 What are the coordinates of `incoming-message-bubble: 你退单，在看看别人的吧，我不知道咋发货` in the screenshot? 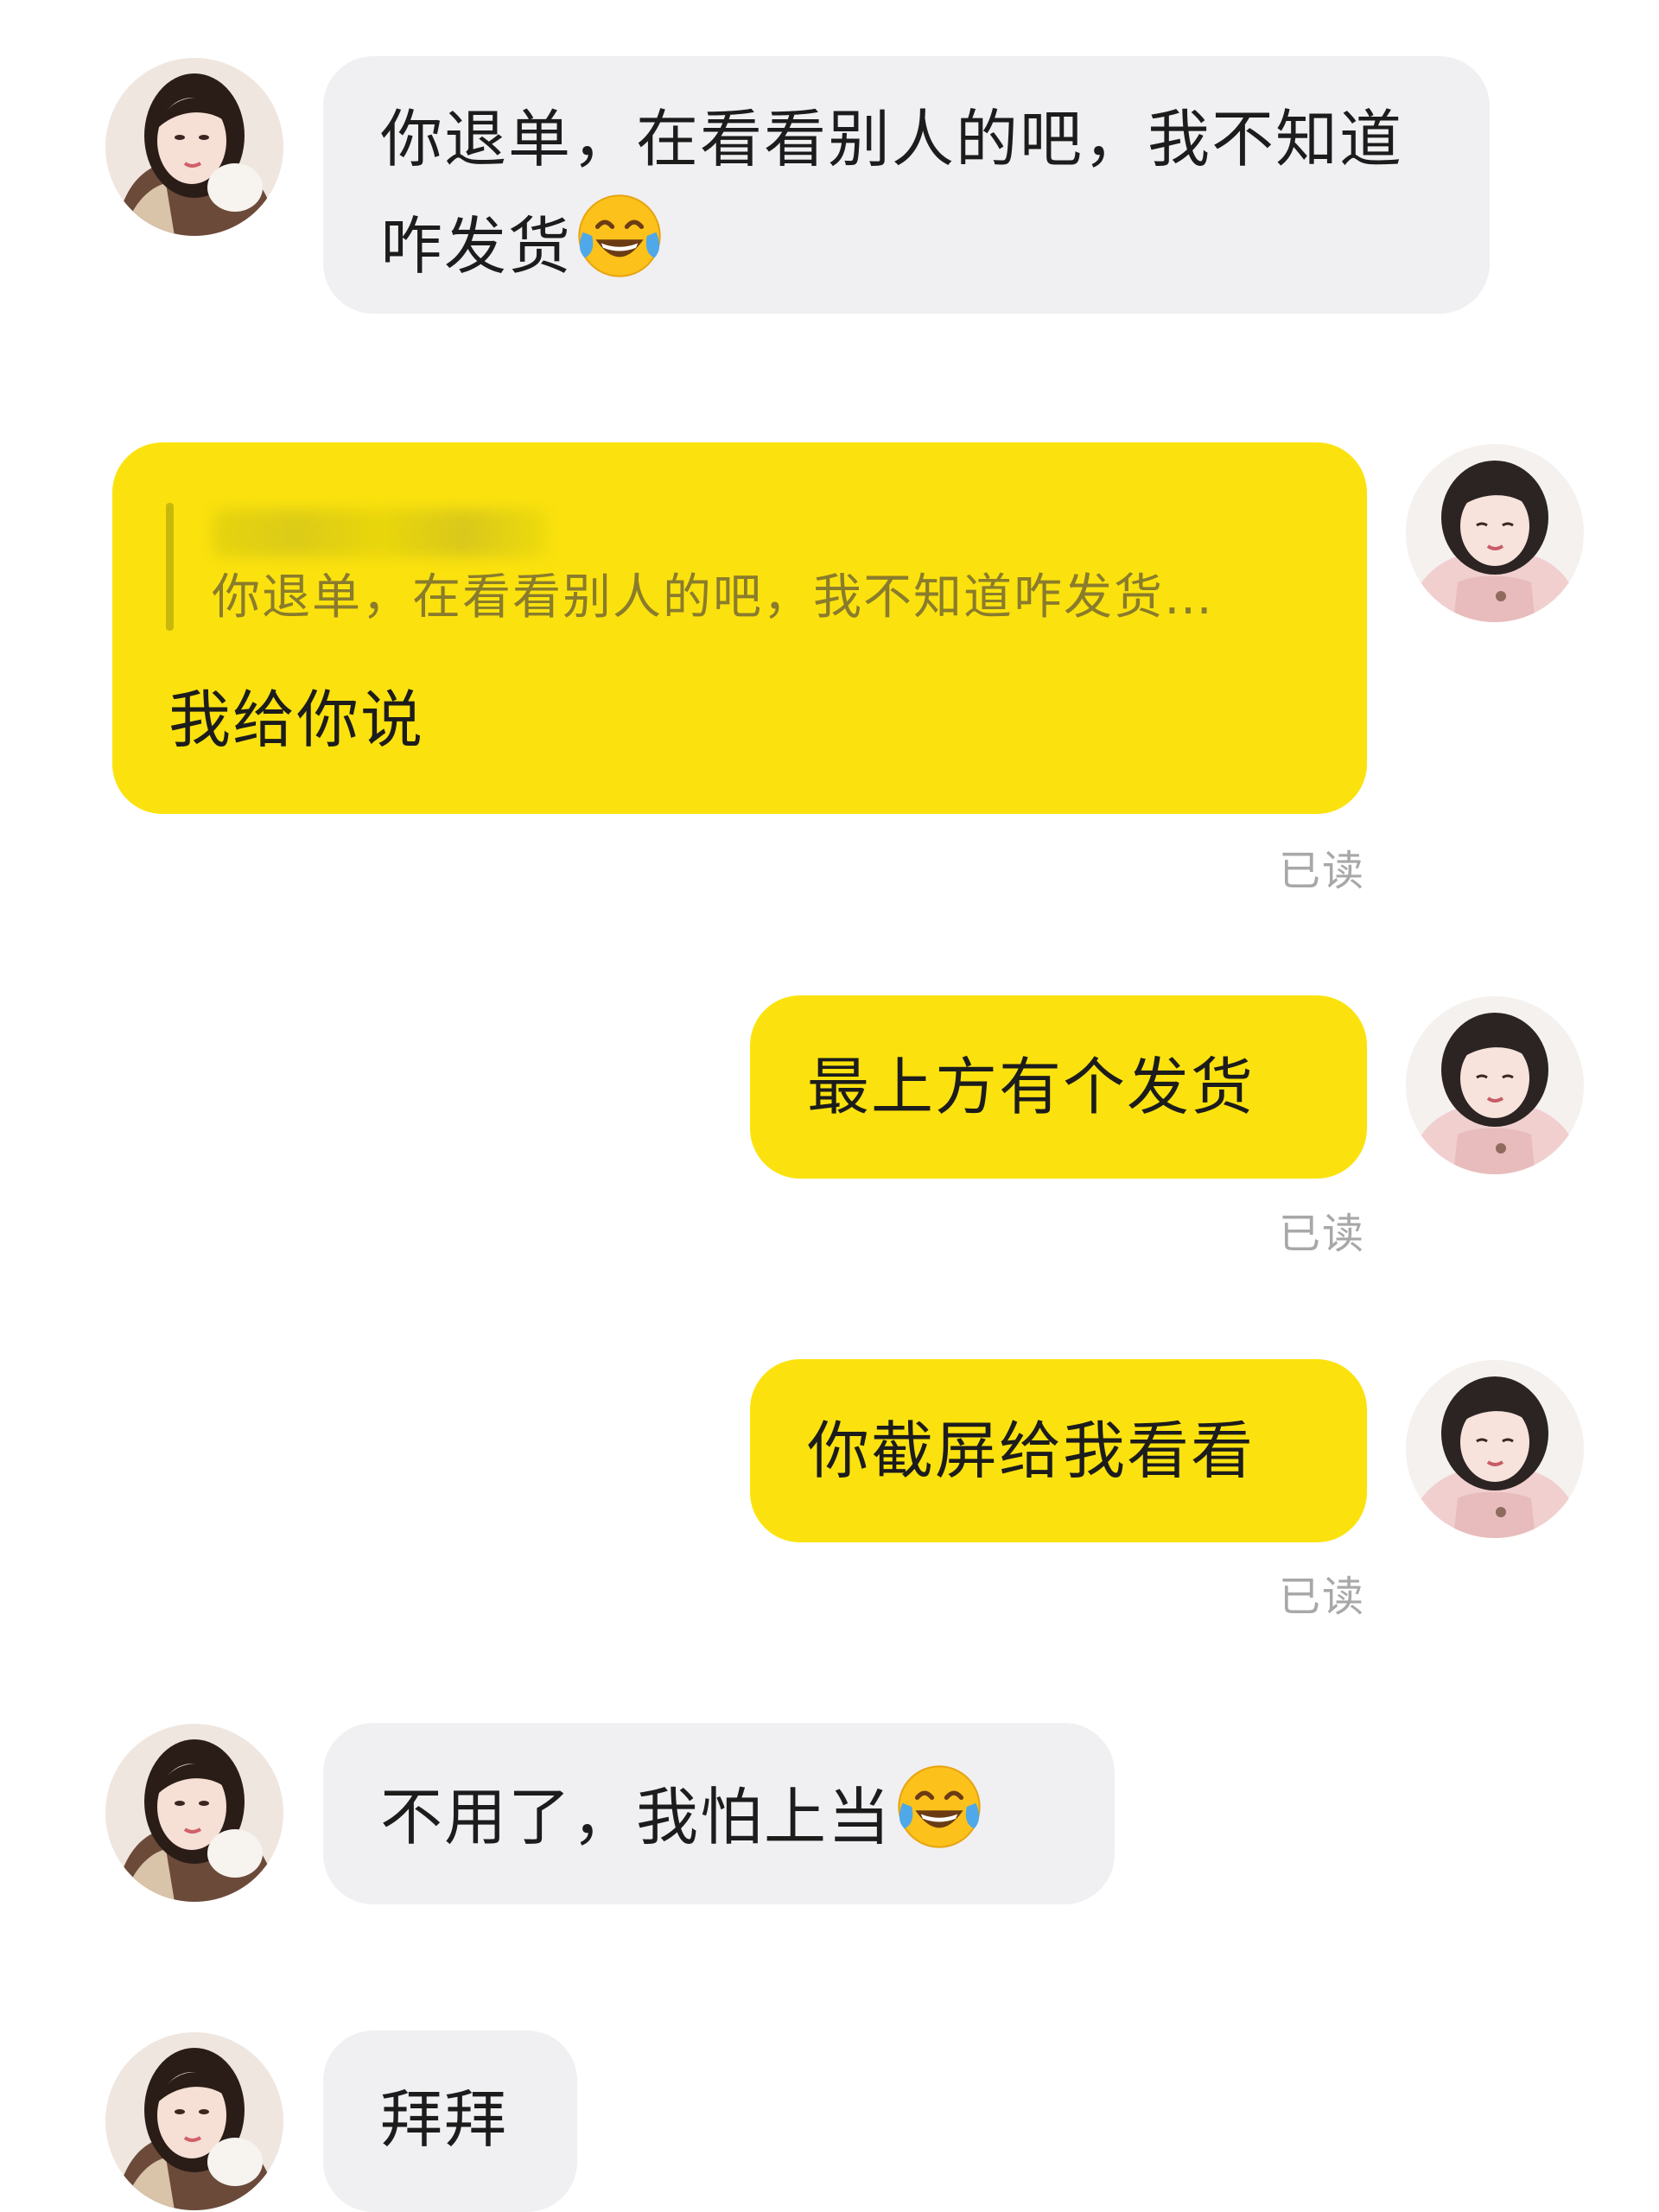 It's located at (906, 185).